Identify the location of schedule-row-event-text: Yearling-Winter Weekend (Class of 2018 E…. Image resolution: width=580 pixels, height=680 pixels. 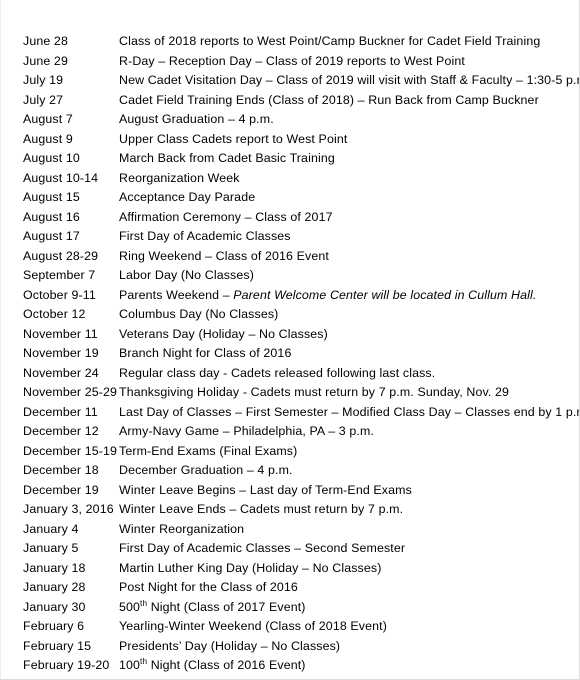
(253, 626).